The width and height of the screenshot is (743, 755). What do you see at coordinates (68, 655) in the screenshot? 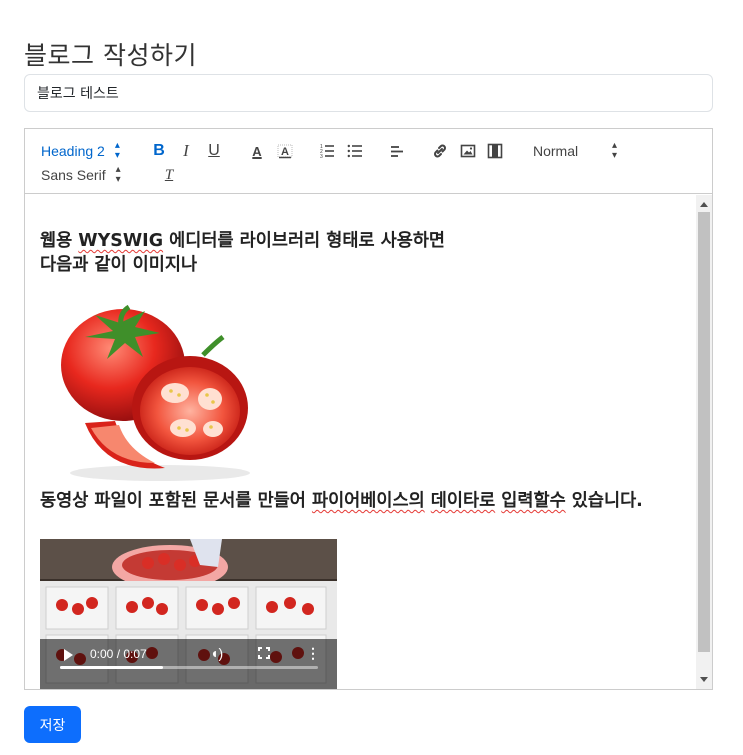
I see `play-icon` at bounding box center [68, 655].